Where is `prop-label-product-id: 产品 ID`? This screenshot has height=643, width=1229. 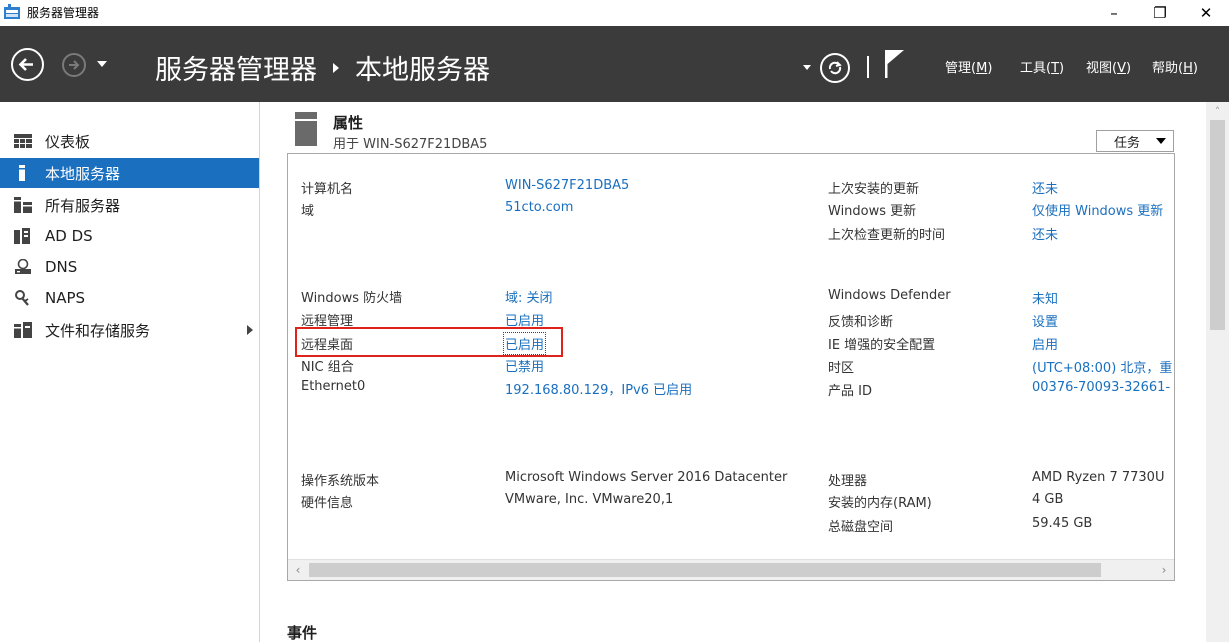 prop-label-product-id: 产品 ID is located at coordinates (850, 391).